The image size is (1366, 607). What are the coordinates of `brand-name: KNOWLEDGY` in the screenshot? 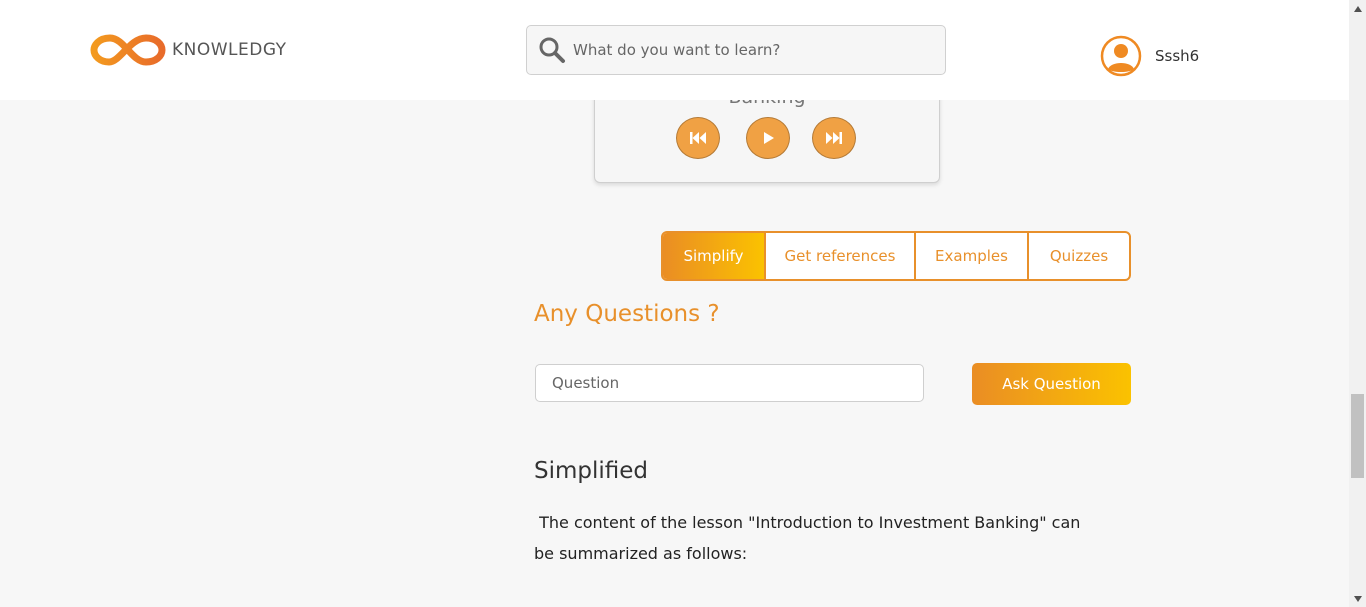 It's located at (229, 50).